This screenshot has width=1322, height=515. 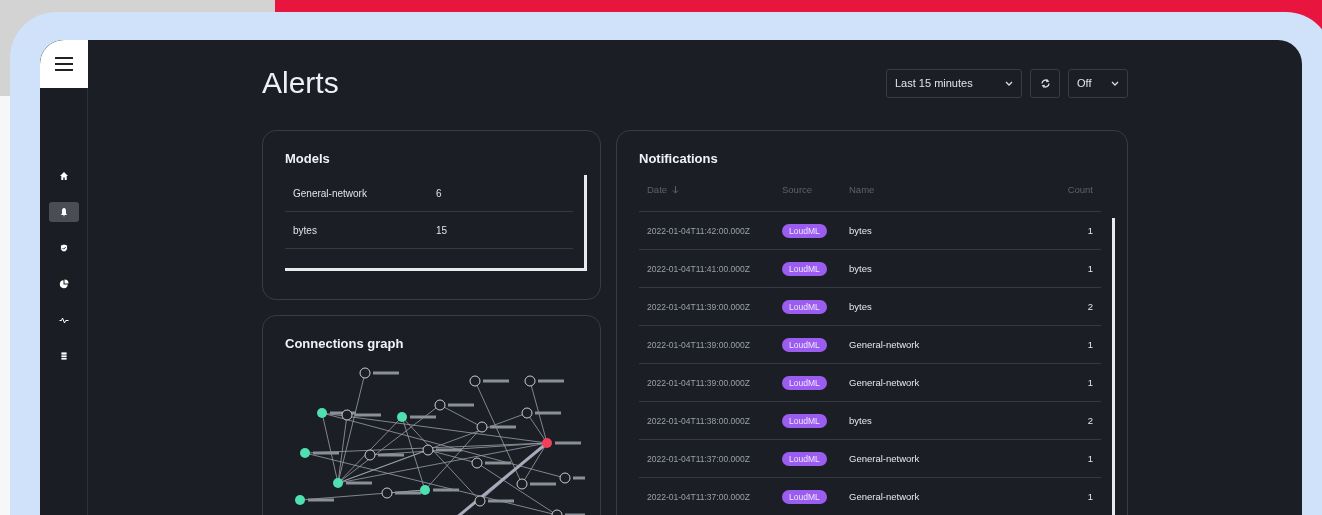 What do you see at coordinates (954, 83) in the screenshot?
I see `time-range-select: Last 15 minutes` at bounding box center [954, 83].